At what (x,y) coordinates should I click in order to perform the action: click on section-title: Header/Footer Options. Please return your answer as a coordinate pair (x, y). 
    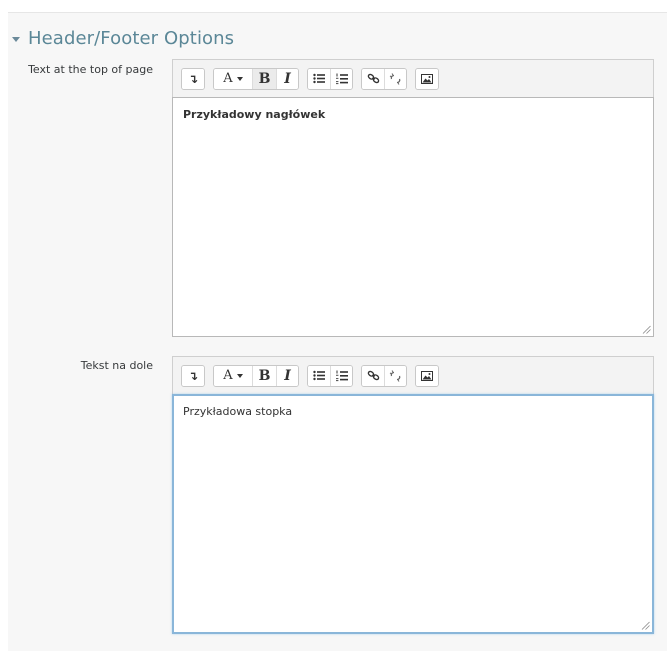
    Looking at the image, I should click on (131, 38).